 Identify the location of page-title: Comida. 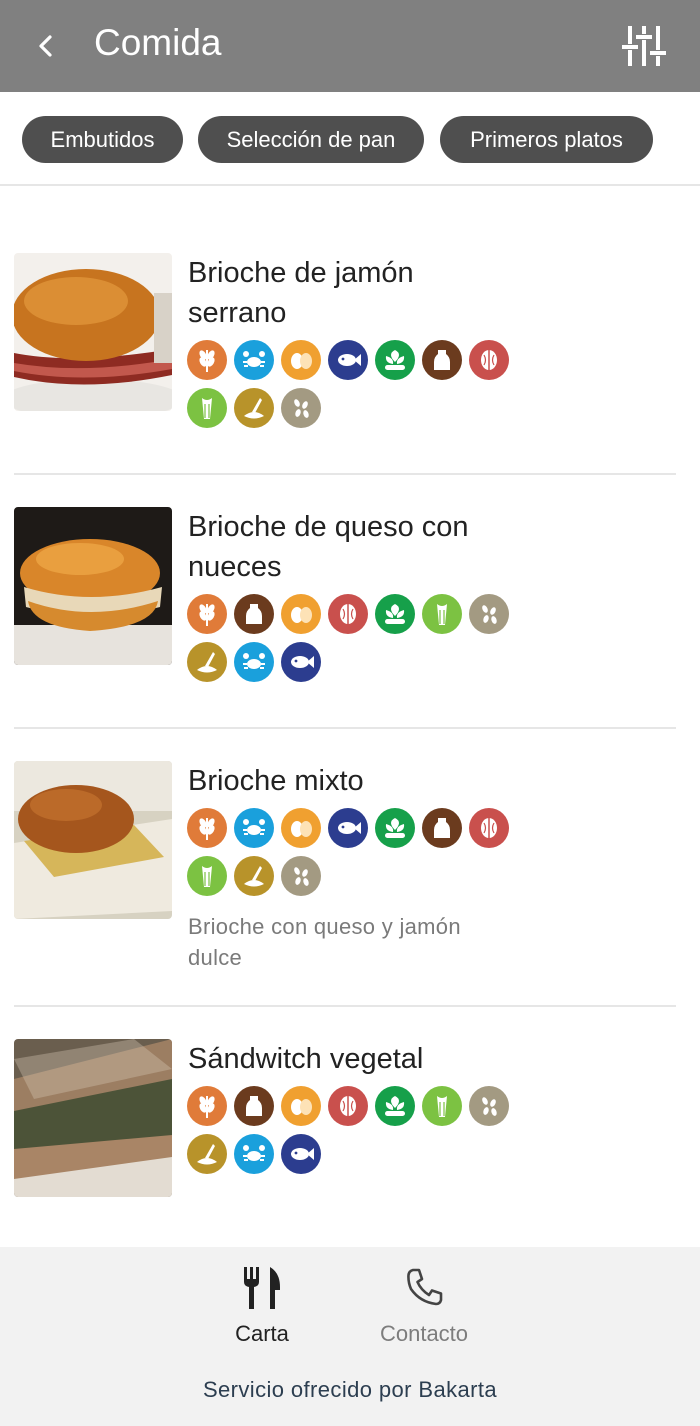
(158, 42).